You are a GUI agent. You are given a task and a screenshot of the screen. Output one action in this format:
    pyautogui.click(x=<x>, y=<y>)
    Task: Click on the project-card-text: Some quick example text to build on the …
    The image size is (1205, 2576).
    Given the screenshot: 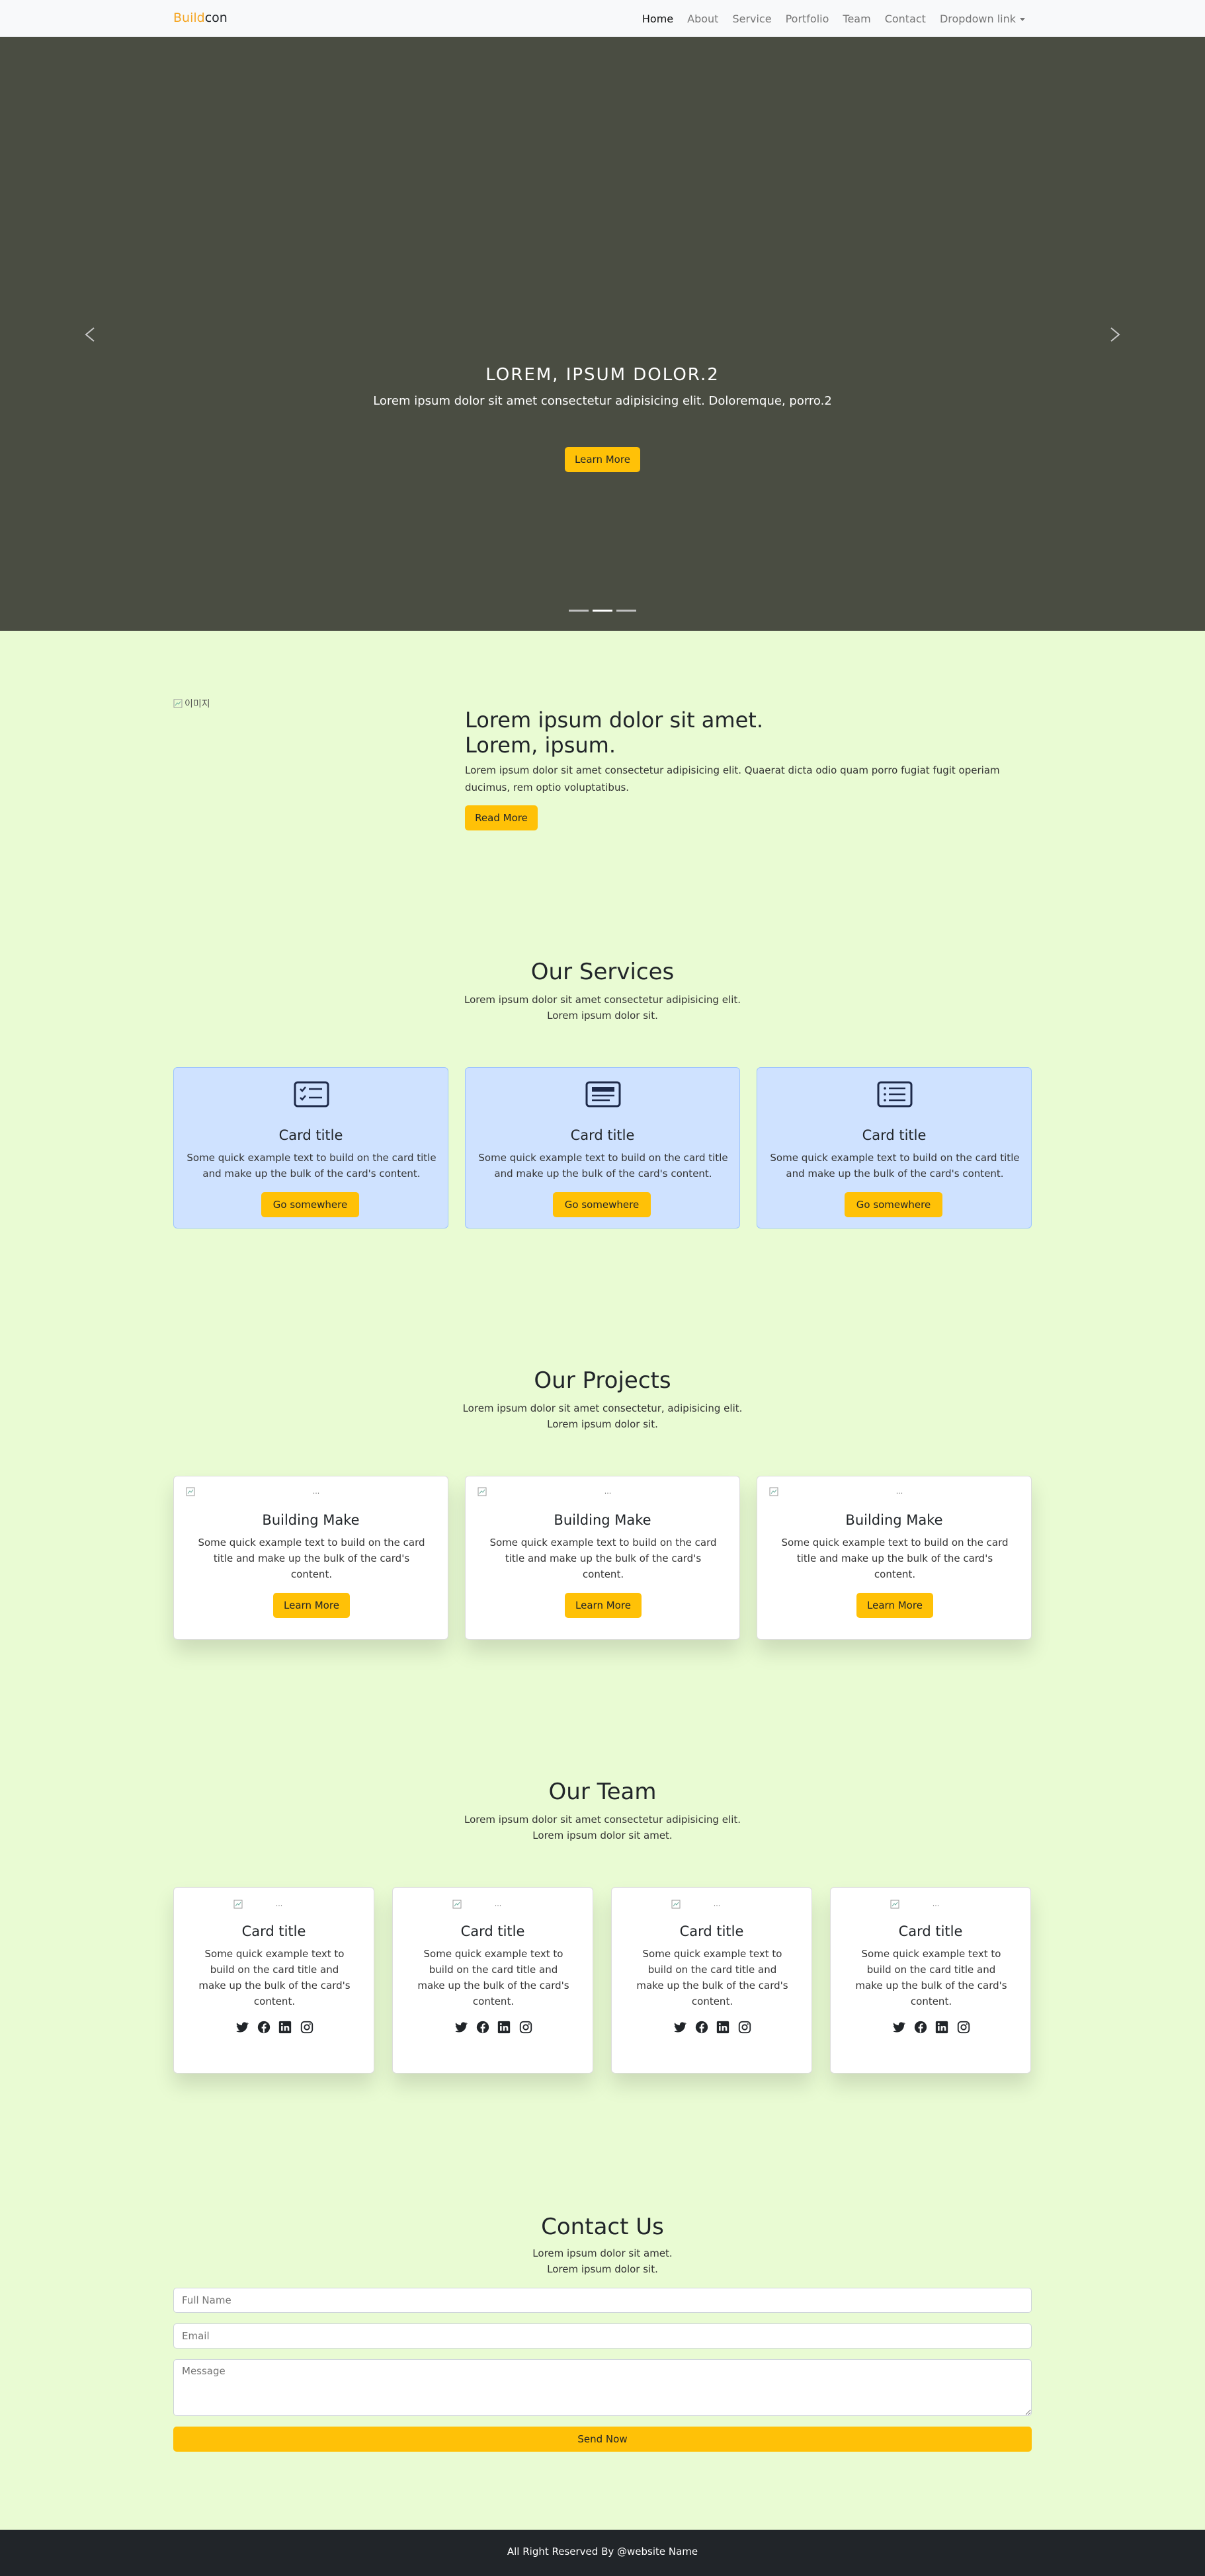 What is the action you would take?
    pyautogui.click(x=603, y=1558)
    